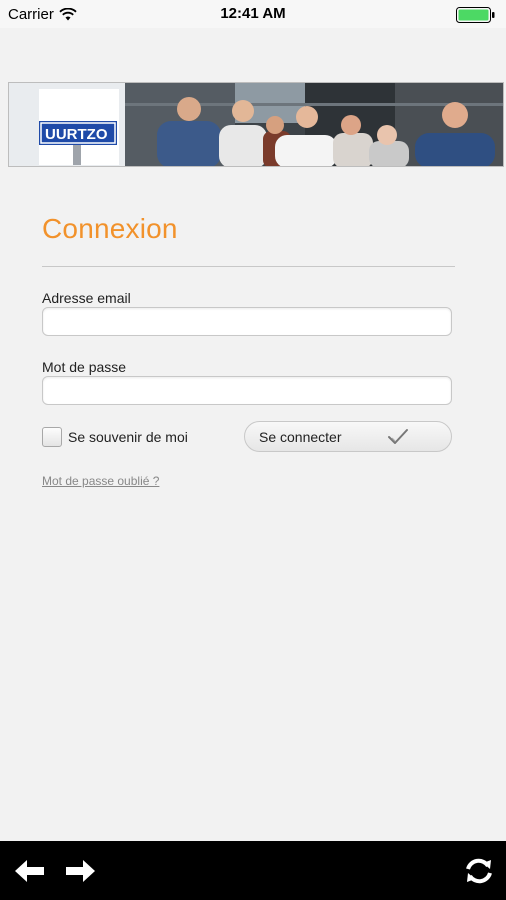 The height and width of the screenshot is (900, 506). Describe the element at coordinates (52, 437) in the screenshot. I see `remember-checkbox` at that location.